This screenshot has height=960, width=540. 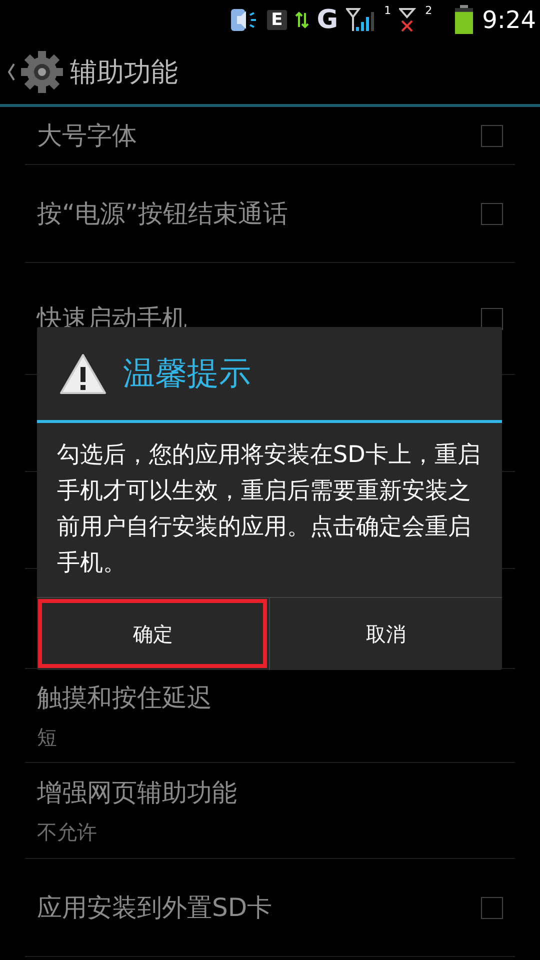 What do you see at coordinates (269, 509) in the screenshot?
I see `dialog-message: 勾选后，您的应用将安装在SD卡上，重启手机才可以生效，重启后需要重新安装之前用户自行安装的应用。点击确定会重启手机。` at bounding box center [269, 509].